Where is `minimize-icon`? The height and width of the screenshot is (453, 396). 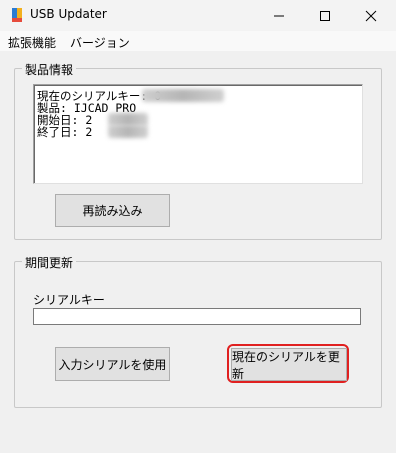
minimize-icon is located at coordinates (279, 15).